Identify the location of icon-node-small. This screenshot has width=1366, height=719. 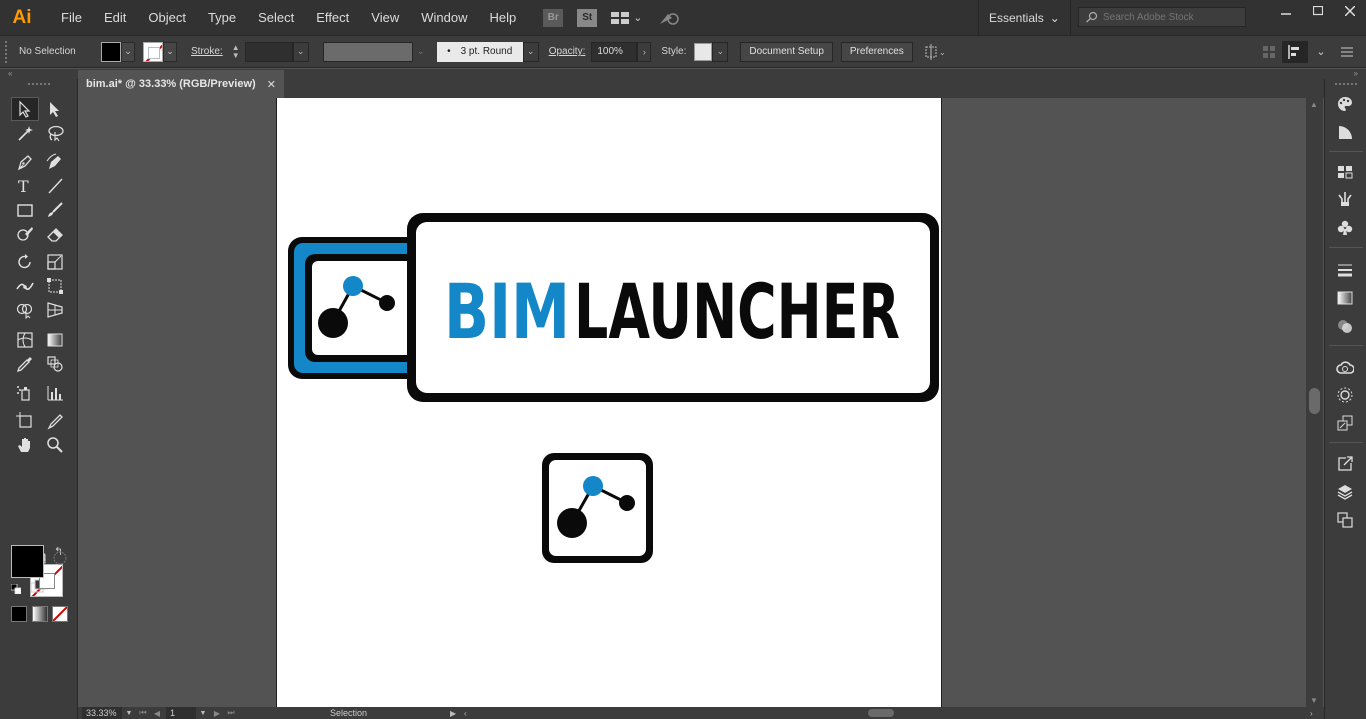
(627, 503).